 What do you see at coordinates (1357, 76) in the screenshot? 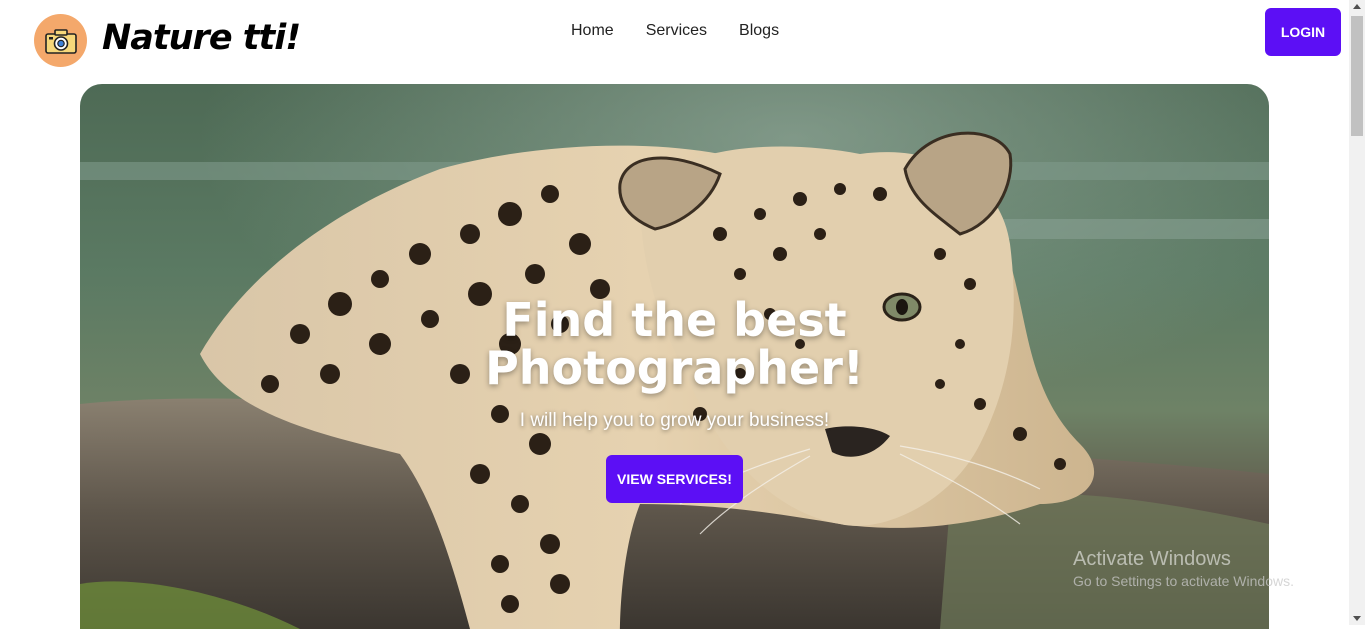
I see `scroll-thumb` at bounding box center [1357, 76].